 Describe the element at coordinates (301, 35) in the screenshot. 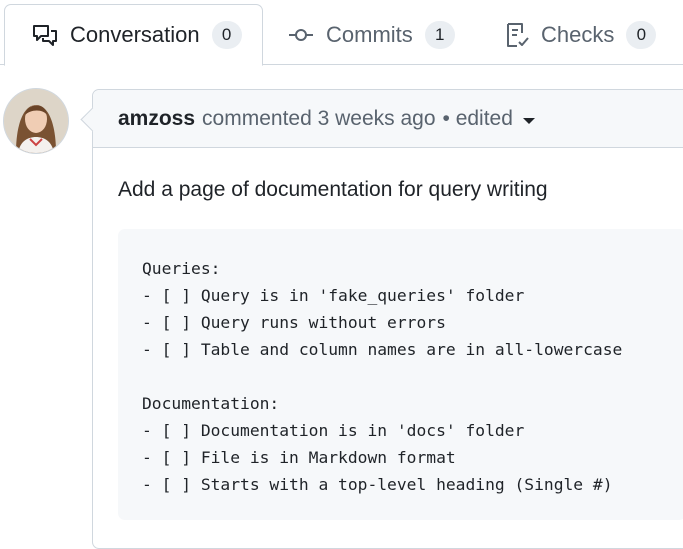

I see `commit-icon` at that location.